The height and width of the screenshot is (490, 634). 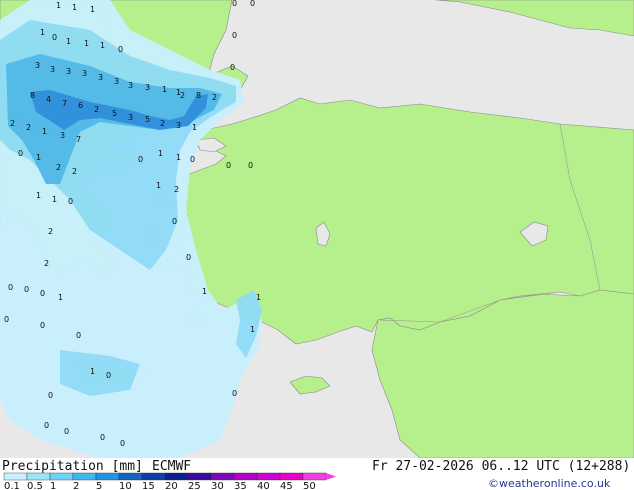 I want to click on legend-label: 1, so click(x=53, y=485).